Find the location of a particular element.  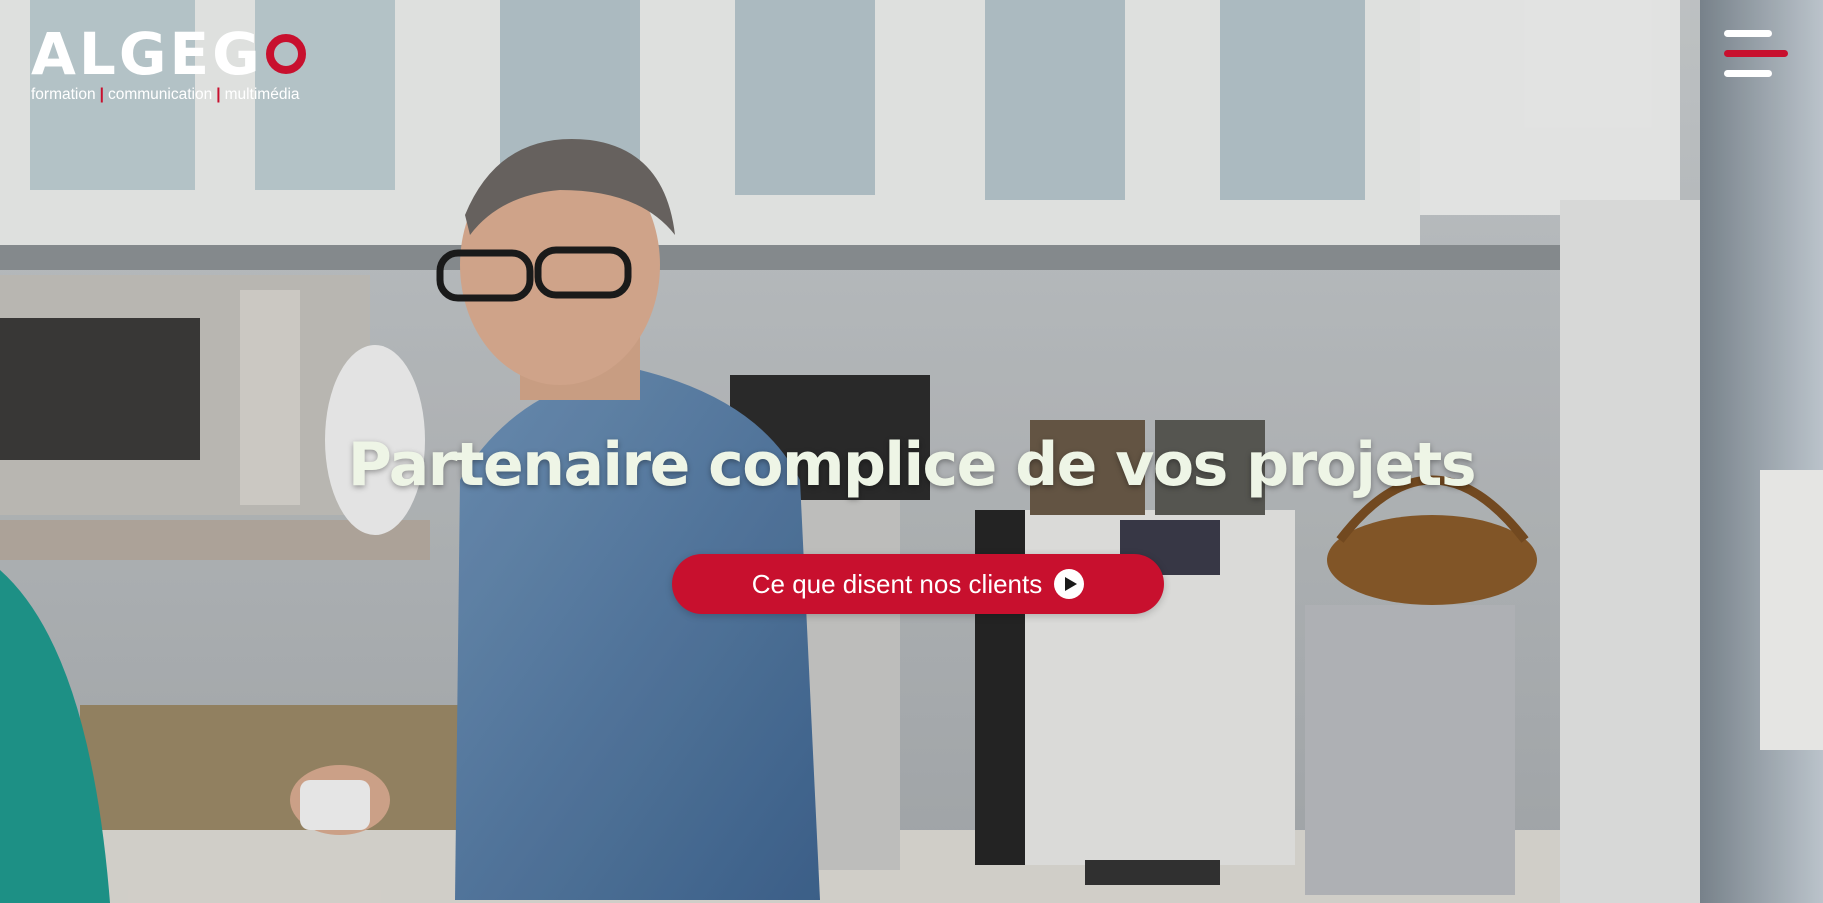

play-circle-icon is located at coordinates (1069, 584).